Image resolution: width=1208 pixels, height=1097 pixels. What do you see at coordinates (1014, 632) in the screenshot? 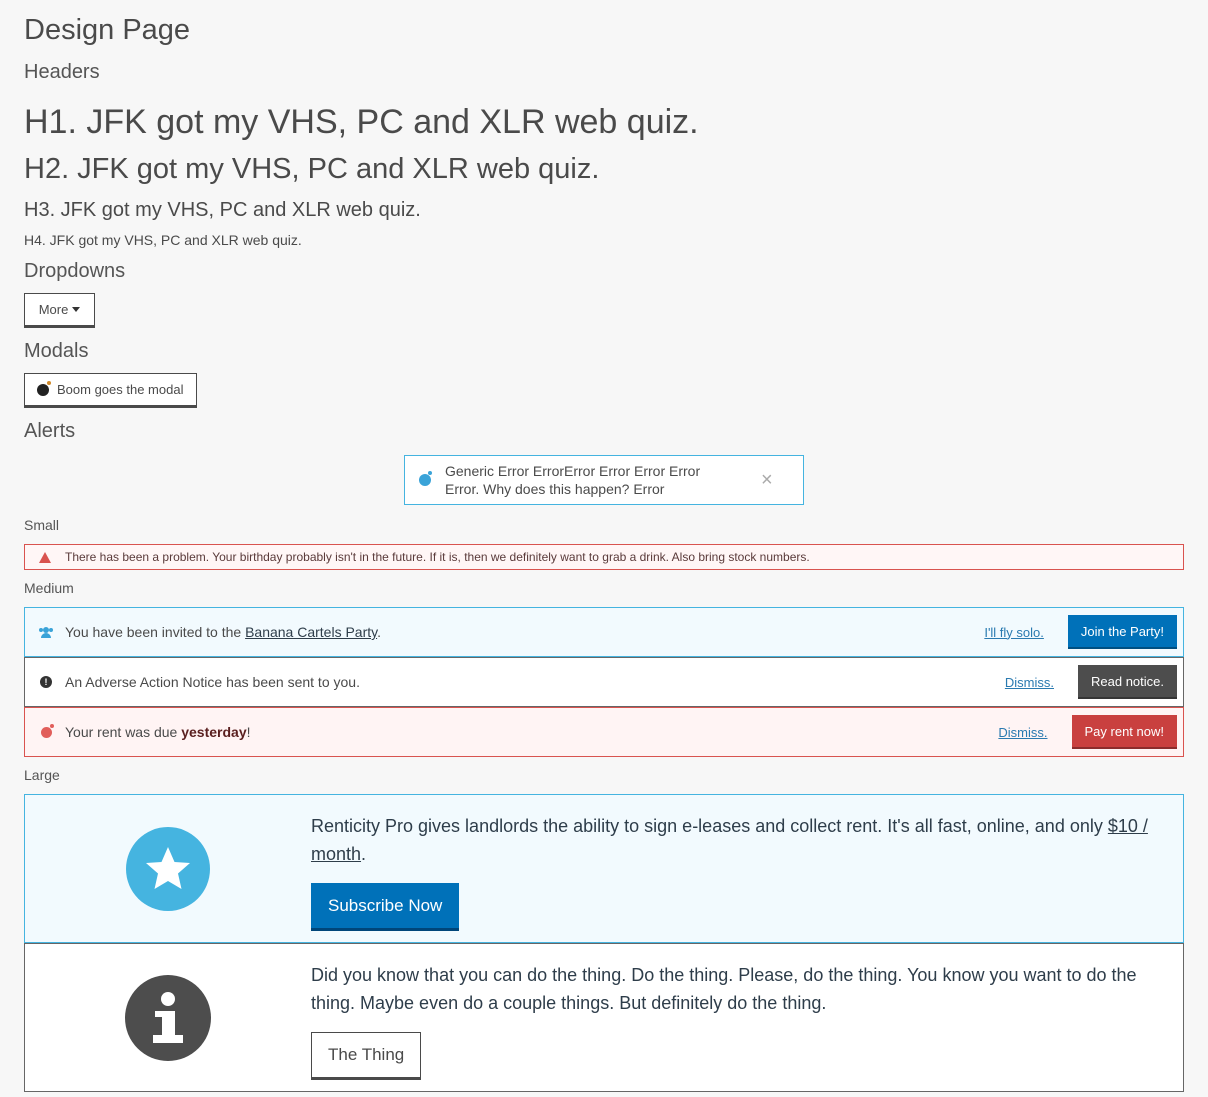
I see `fly-solo-link: I'll fly solo.` at bounding box center [1014, 632].